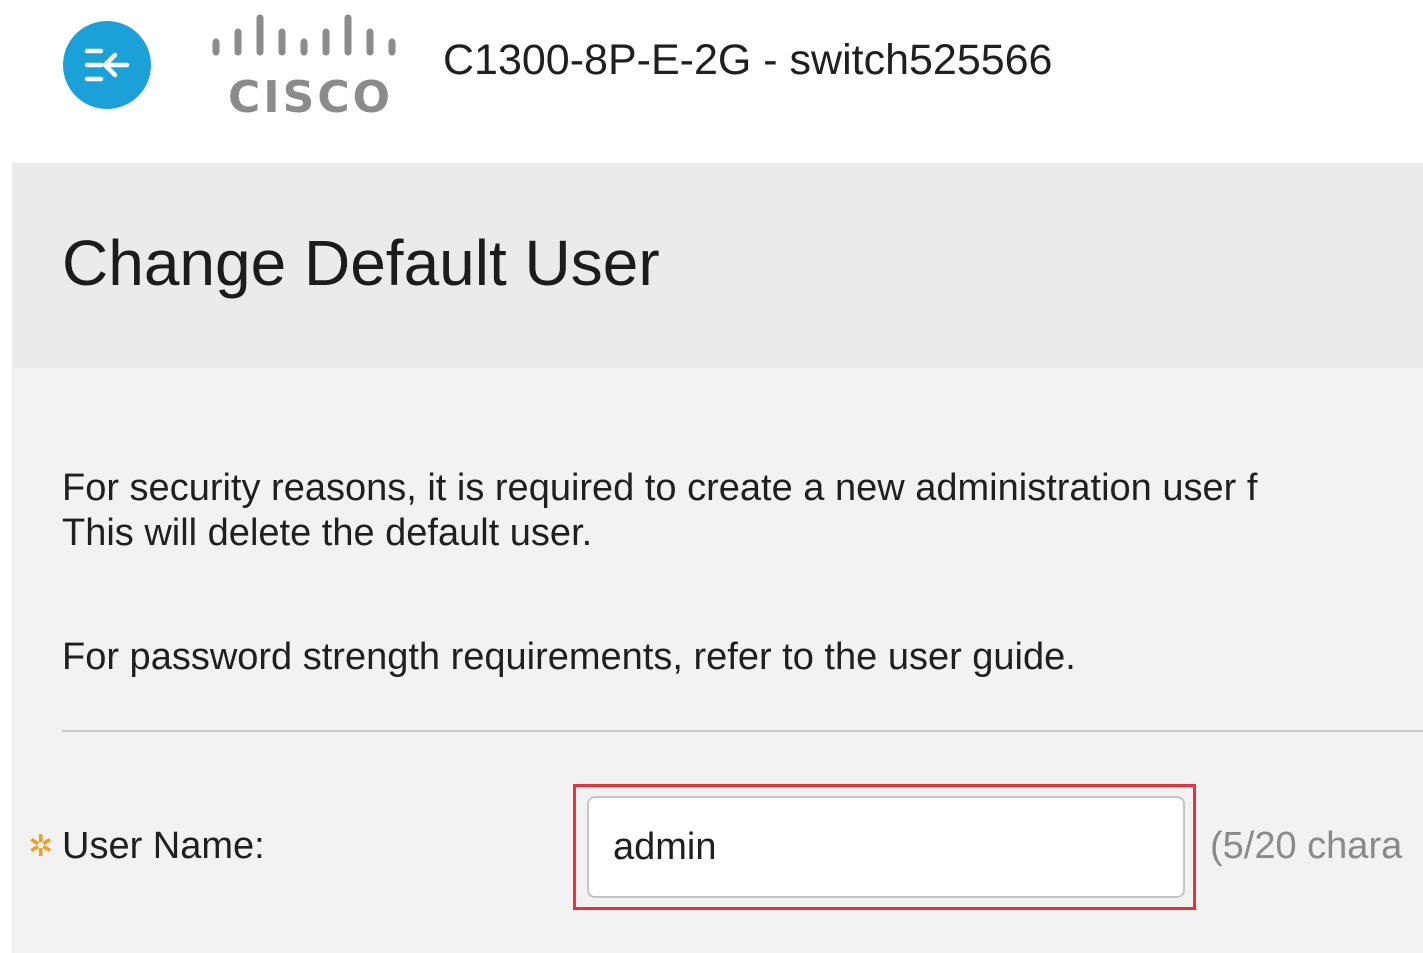 The width and height of the screenshot is (1423, 953). Describe the element at coordinates (304, 35) in the screenshot. I see `cisco-bars-icon` at that location.